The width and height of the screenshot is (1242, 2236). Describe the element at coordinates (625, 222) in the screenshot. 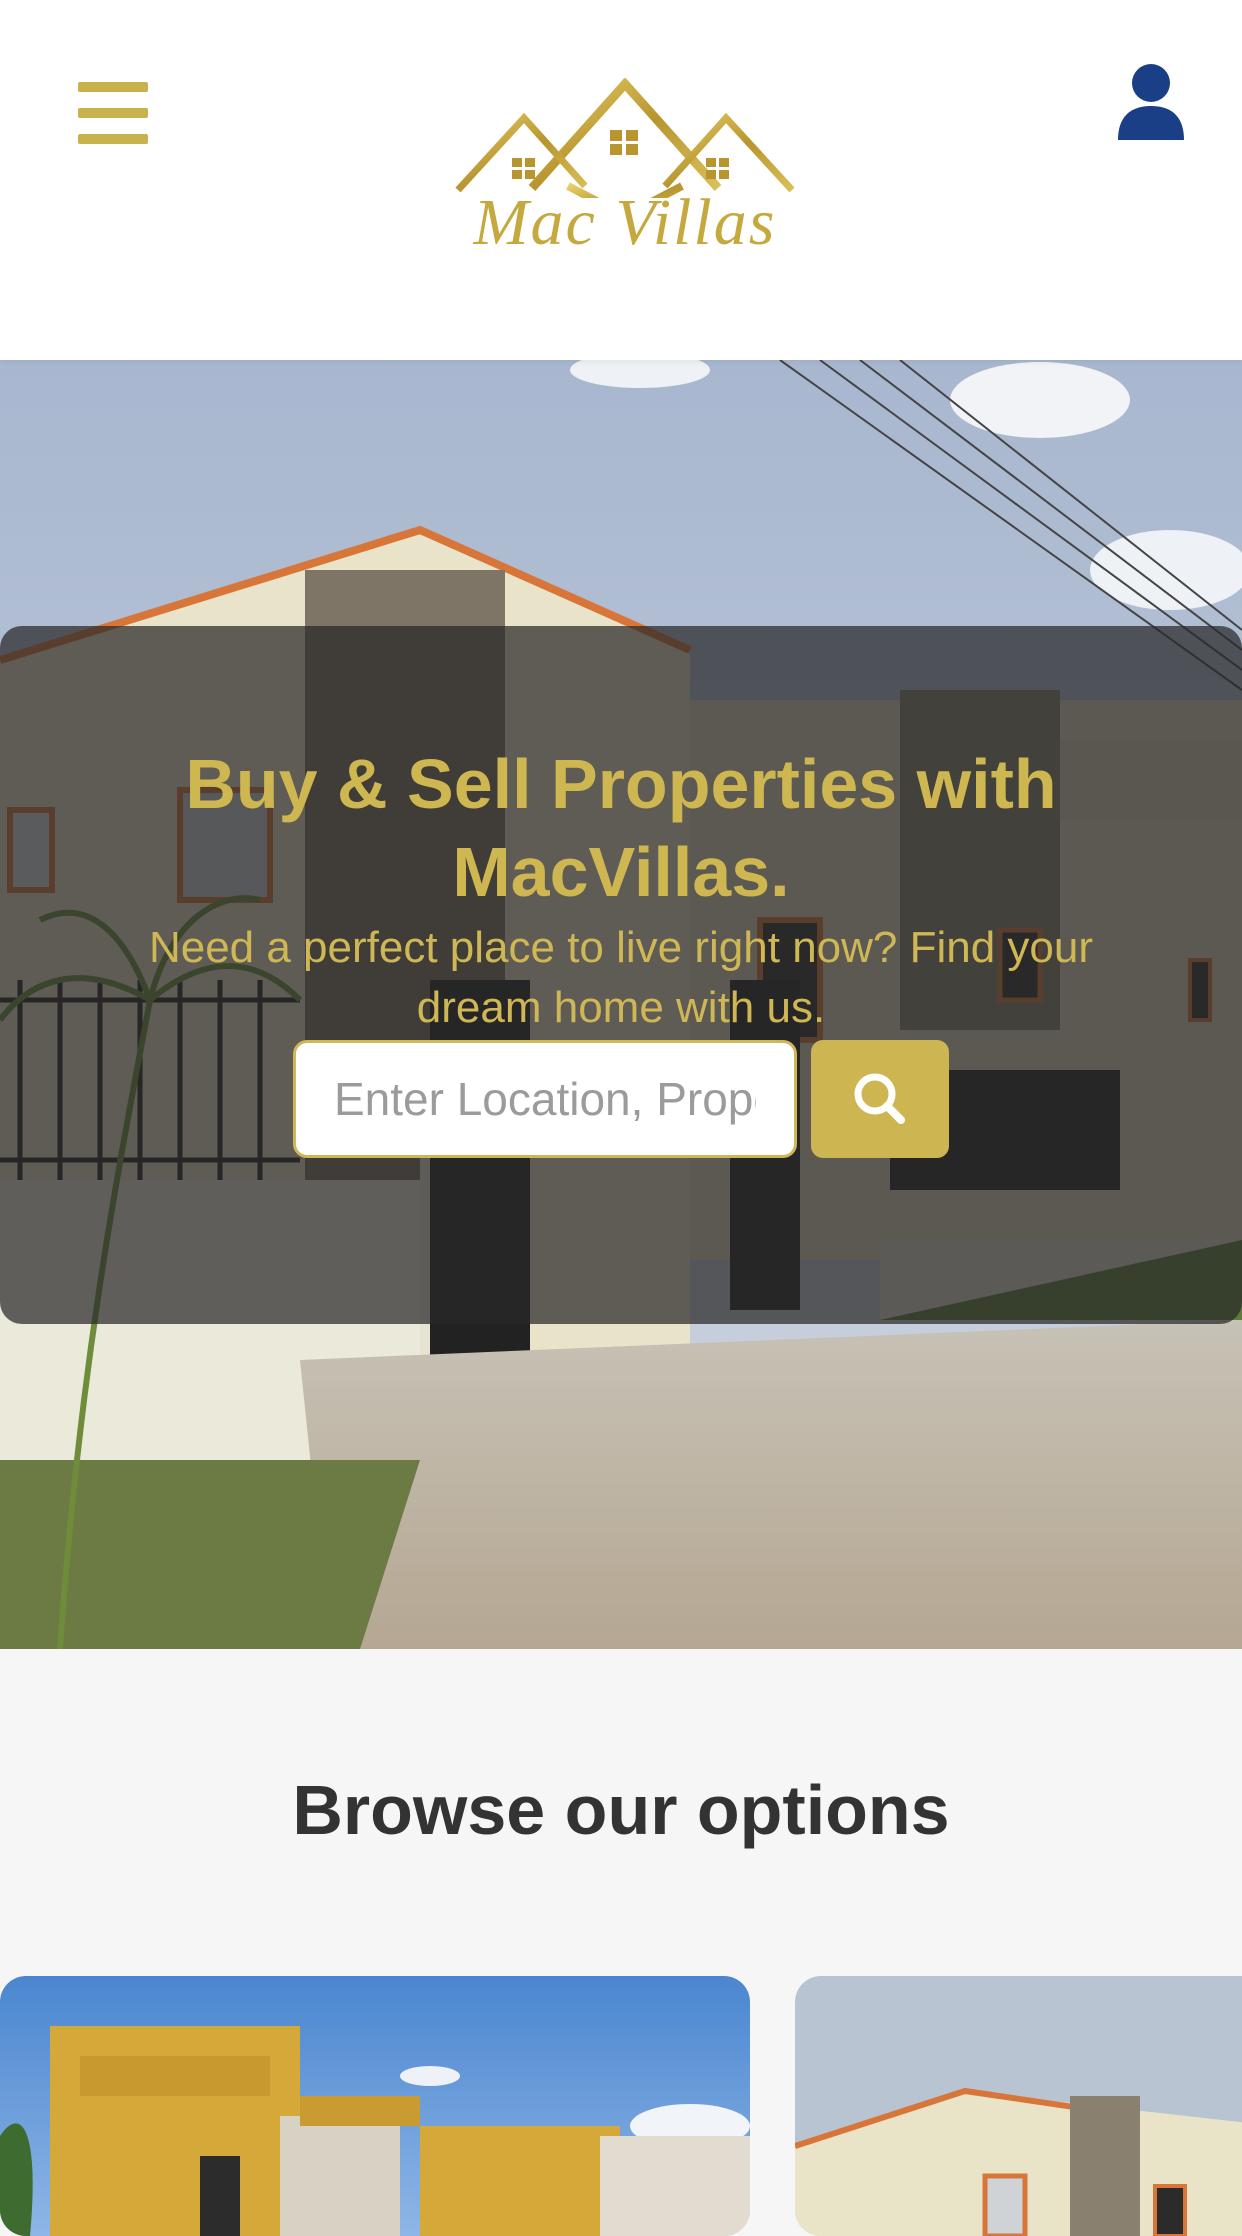

I see `brand-name: Mac Villas` at that location.